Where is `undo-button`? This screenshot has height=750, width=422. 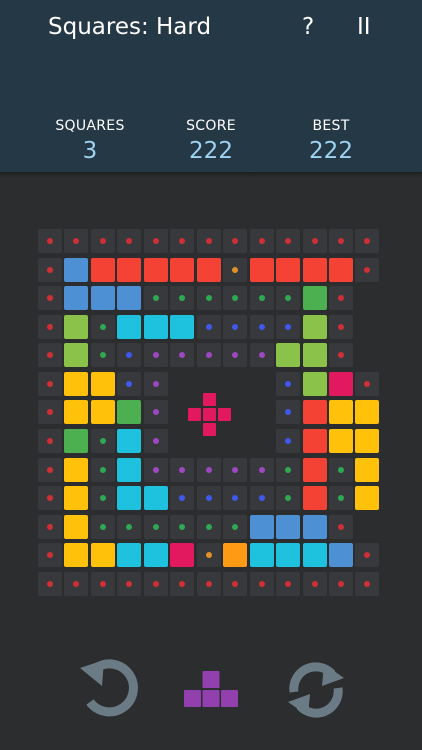
undo-button is located at coordinates (108, 690).